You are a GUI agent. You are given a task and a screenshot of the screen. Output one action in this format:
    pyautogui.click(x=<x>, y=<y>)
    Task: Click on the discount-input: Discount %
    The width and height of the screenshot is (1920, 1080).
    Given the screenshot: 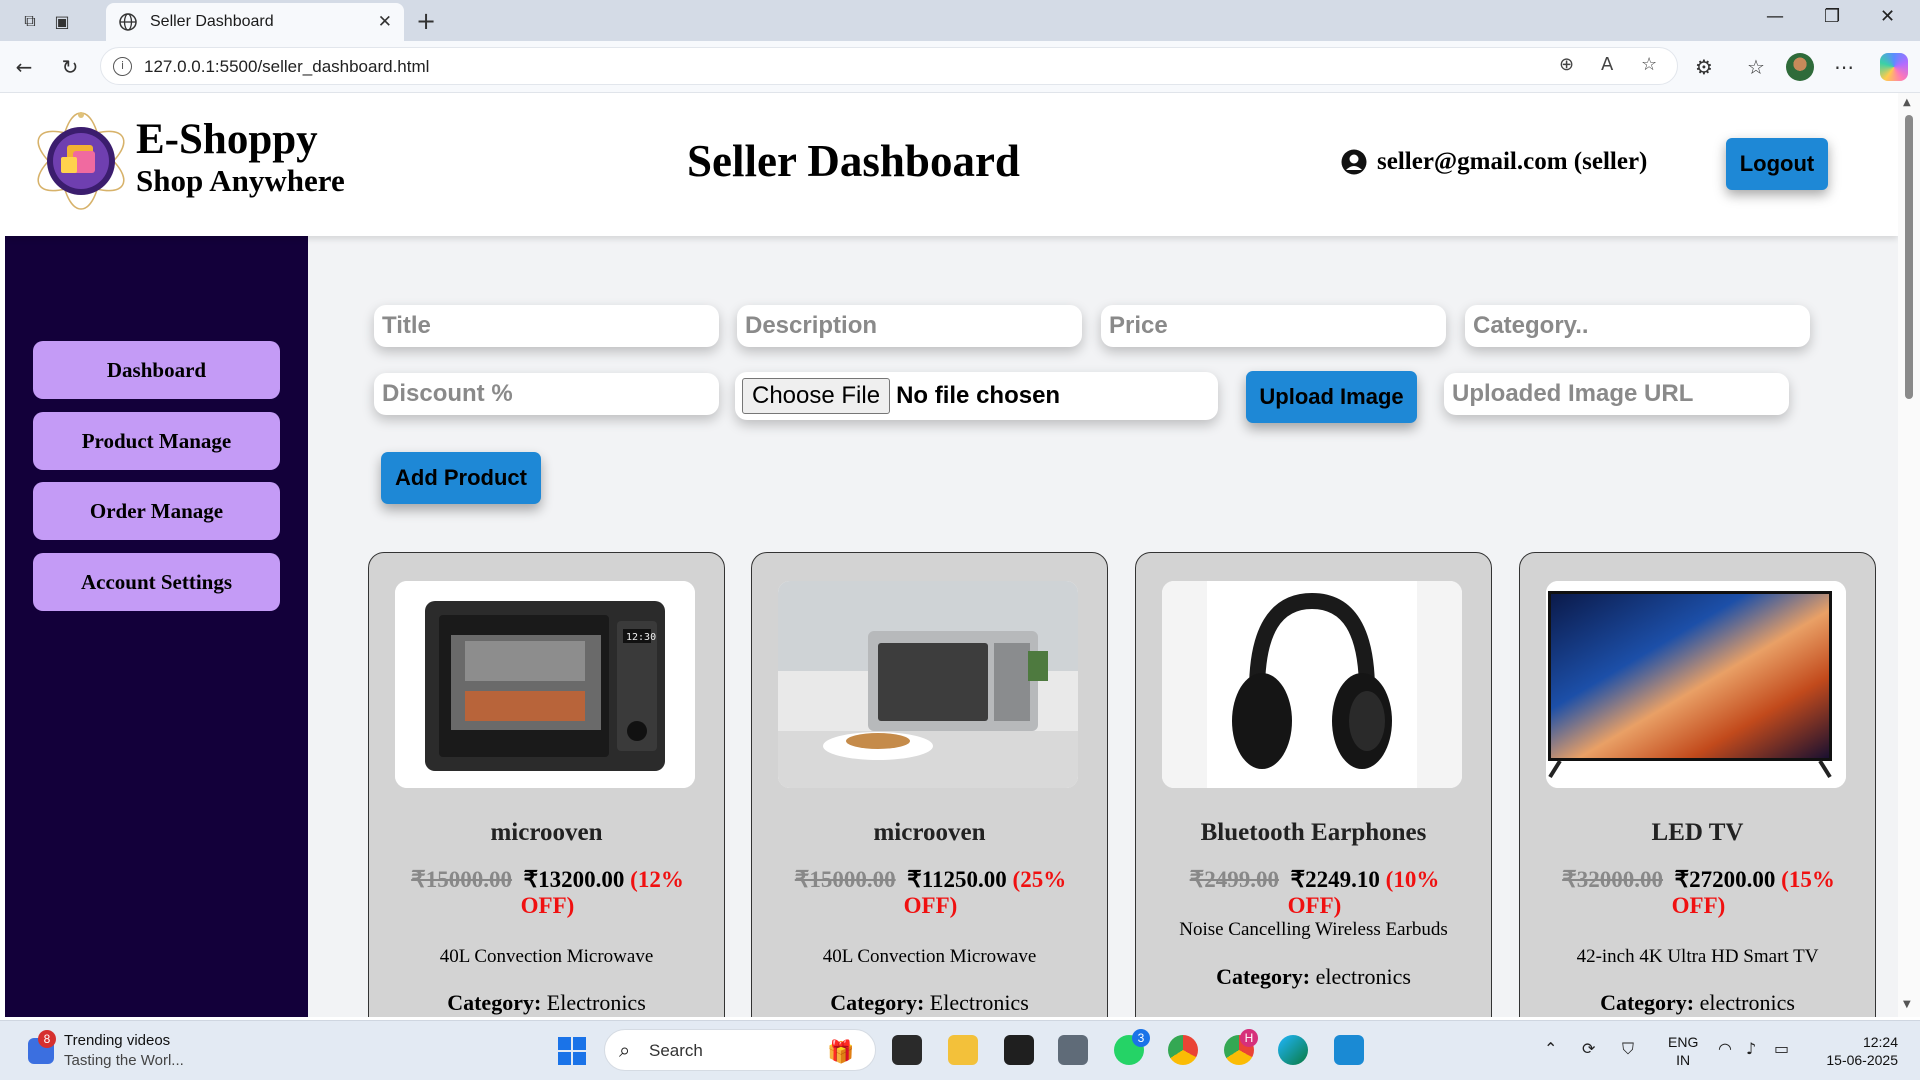 What is the action you would take?
    pyautogui.click(x=546, y=394)
    